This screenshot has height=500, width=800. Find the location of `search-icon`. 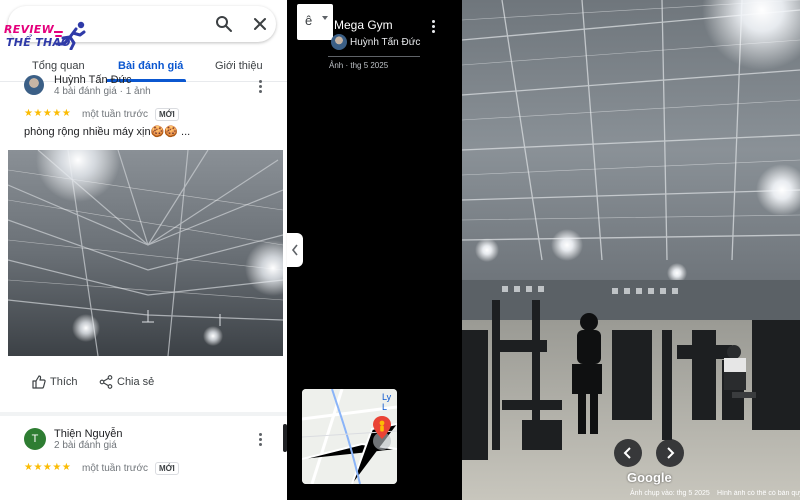

search-icon is located at coordinates (224, 24).